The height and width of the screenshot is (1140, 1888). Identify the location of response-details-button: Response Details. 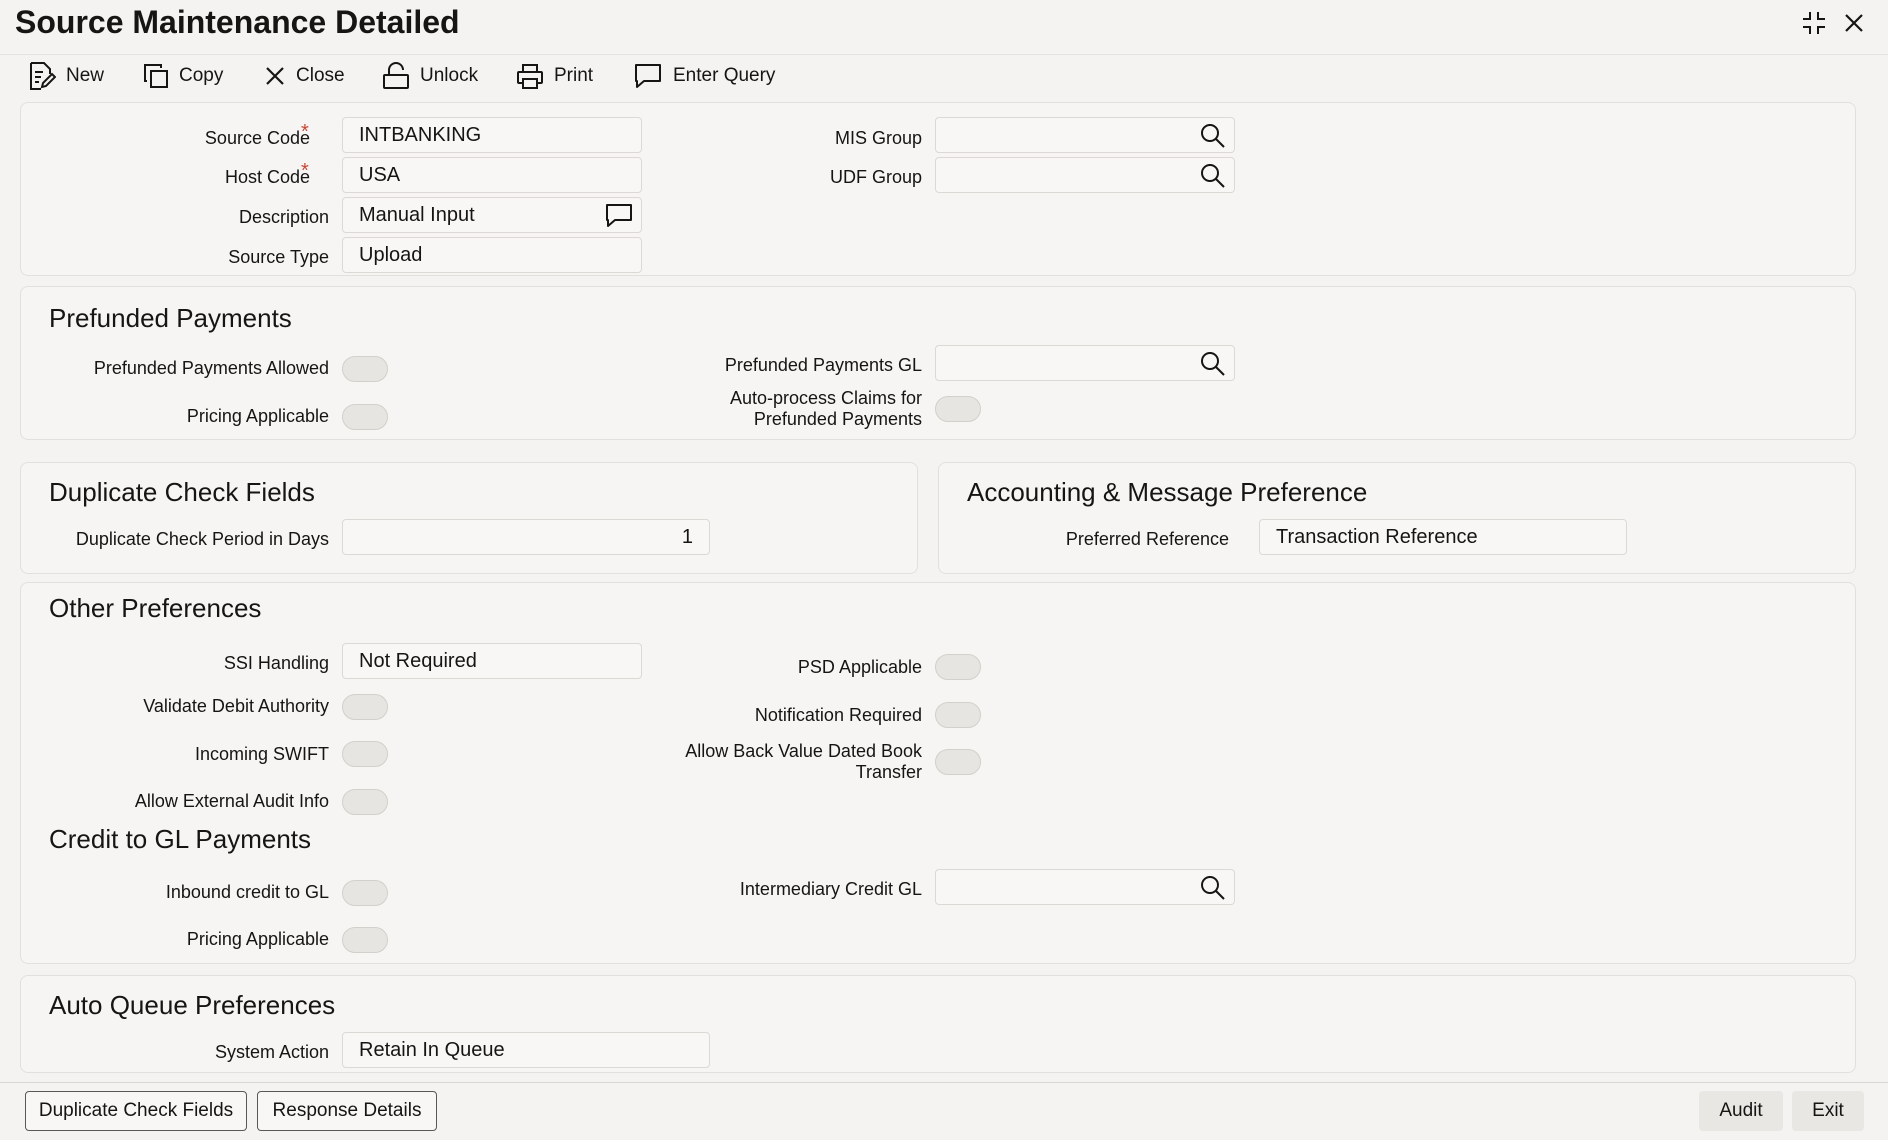
(347, 1111).